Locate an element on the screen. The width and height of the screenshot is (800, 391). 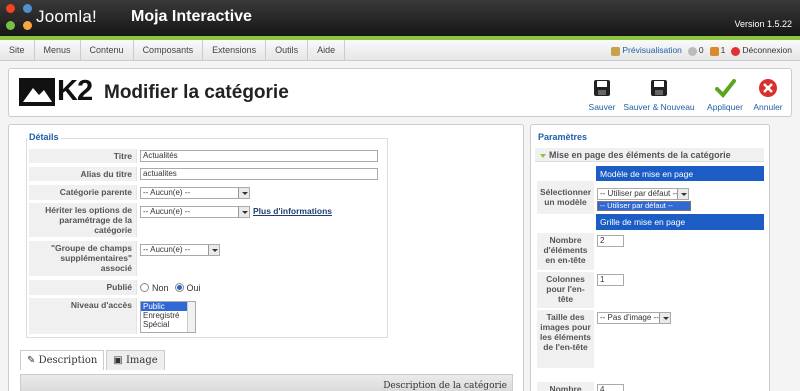
published-no-label: Non is located at coordinates (160, 287).